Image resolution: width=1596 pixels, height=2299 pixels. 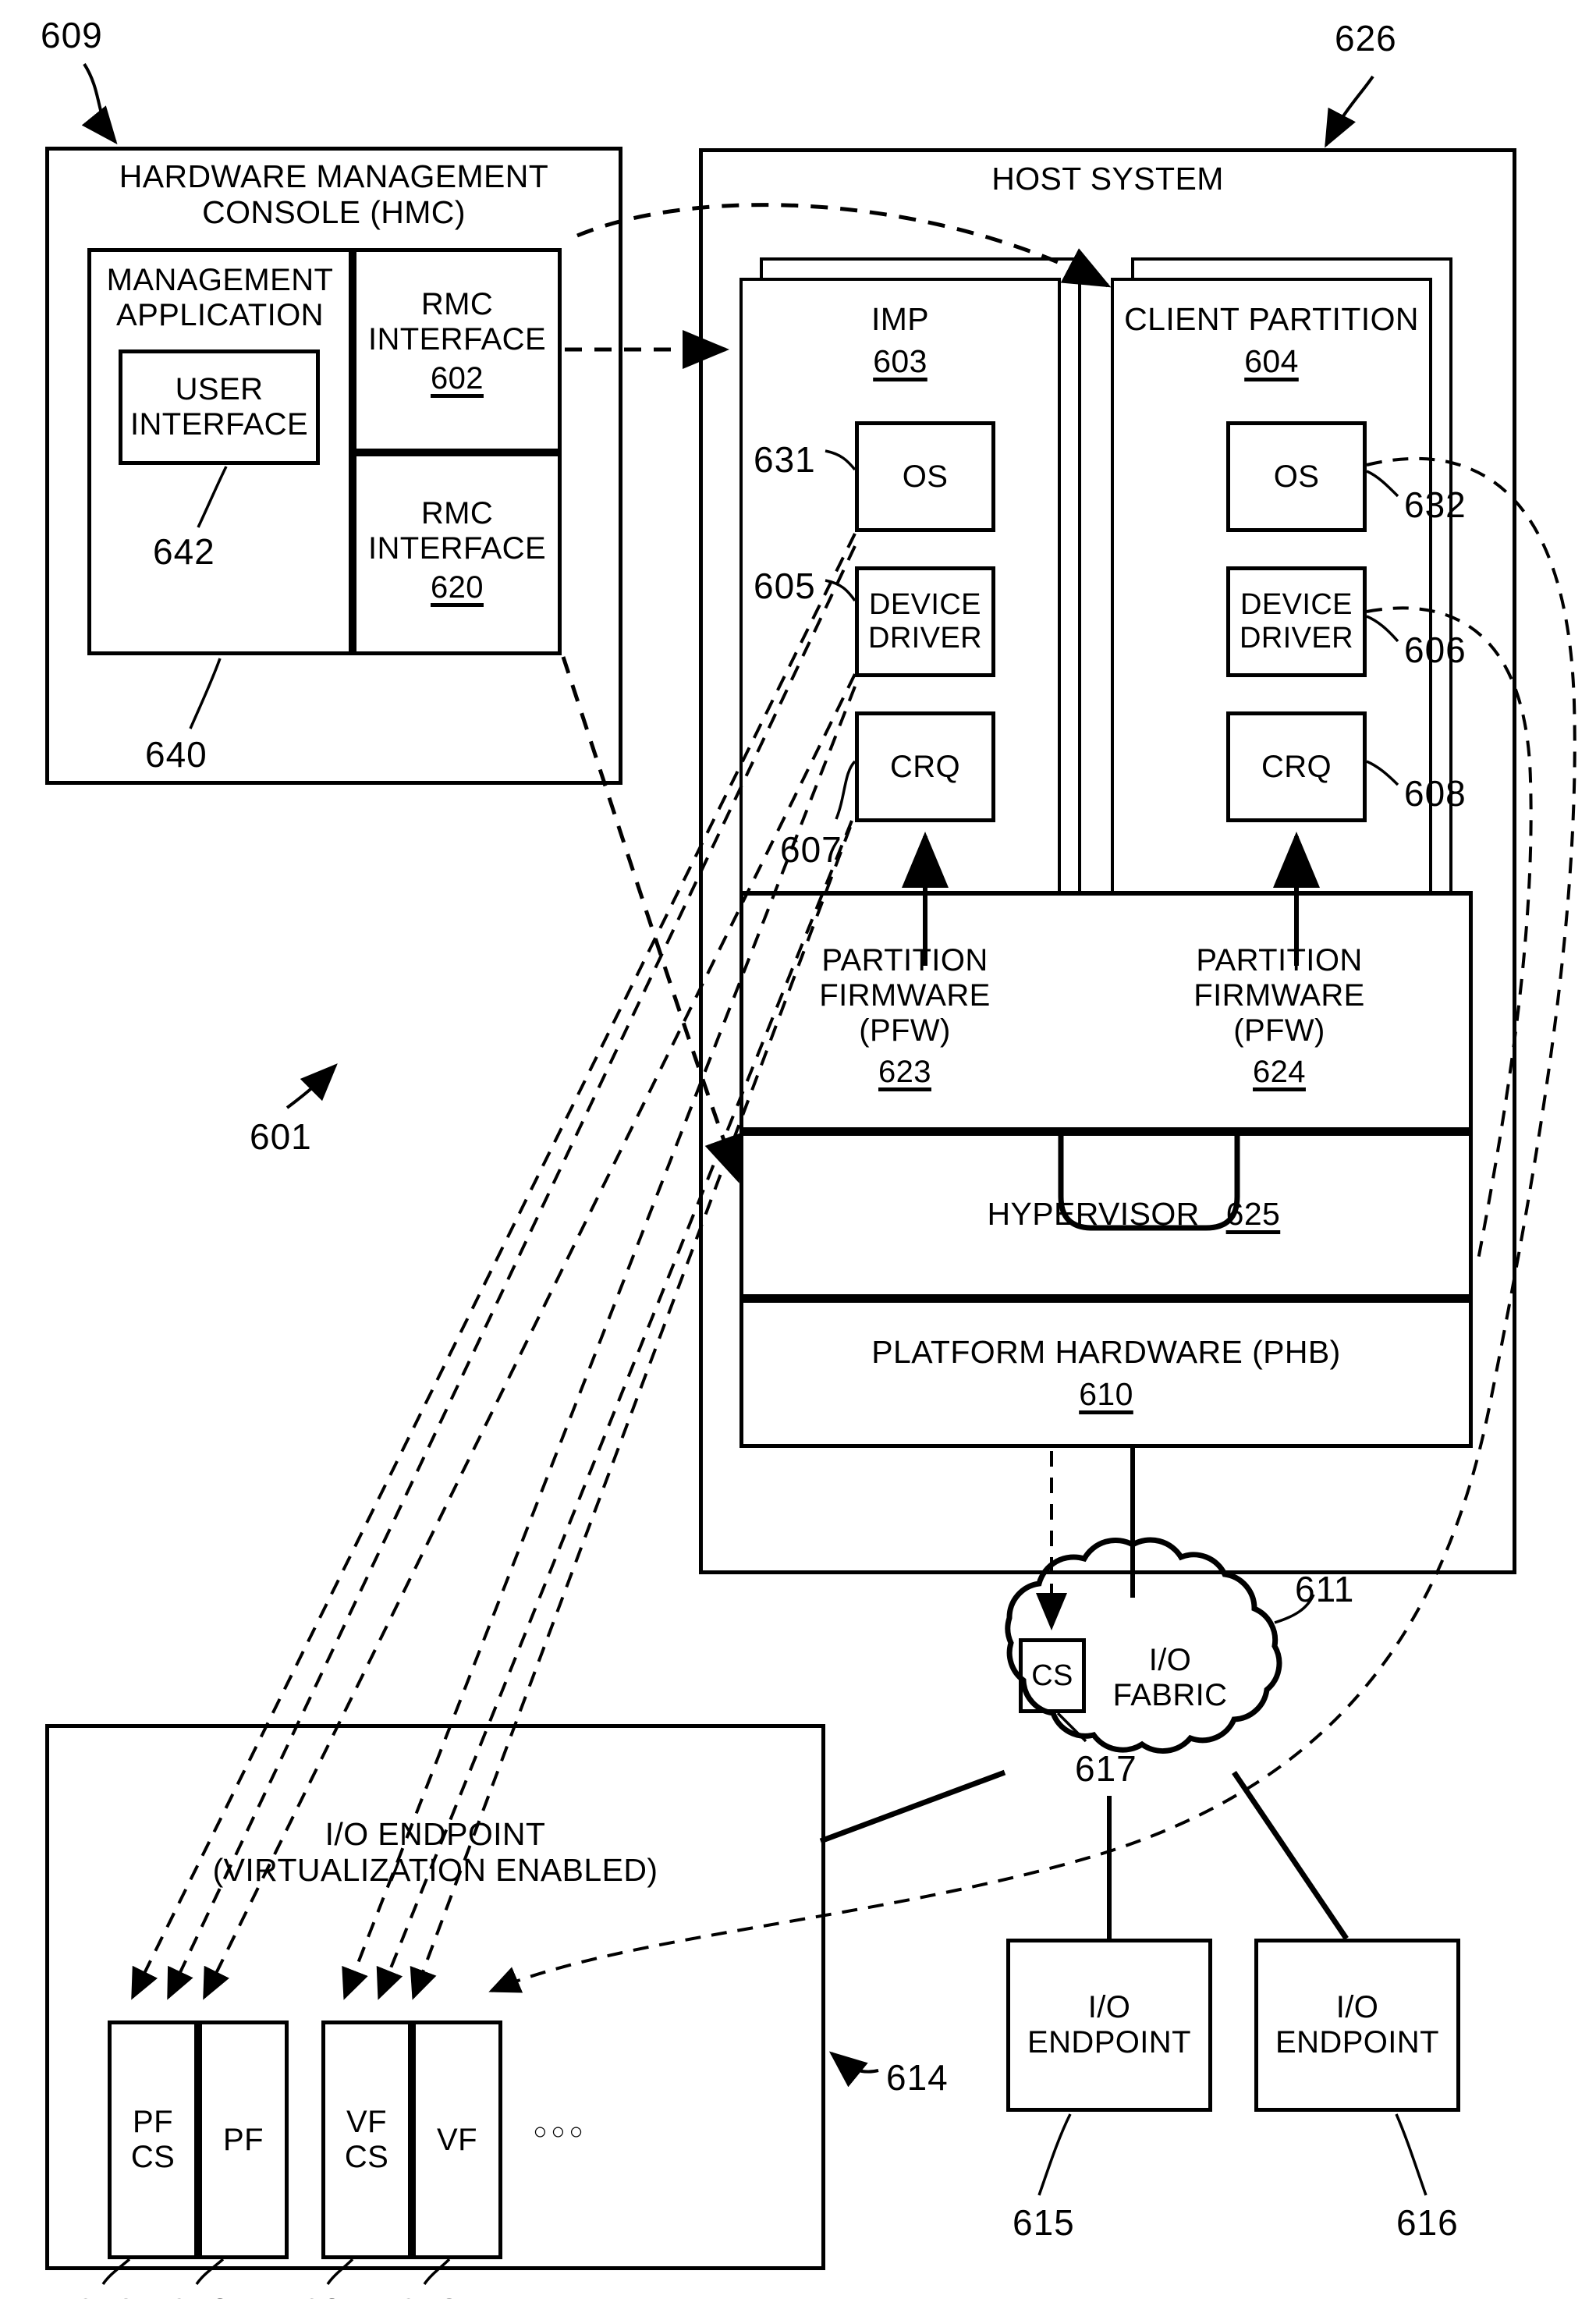 I want to click on client-os-text: OS, so click(x=1296, y=477).